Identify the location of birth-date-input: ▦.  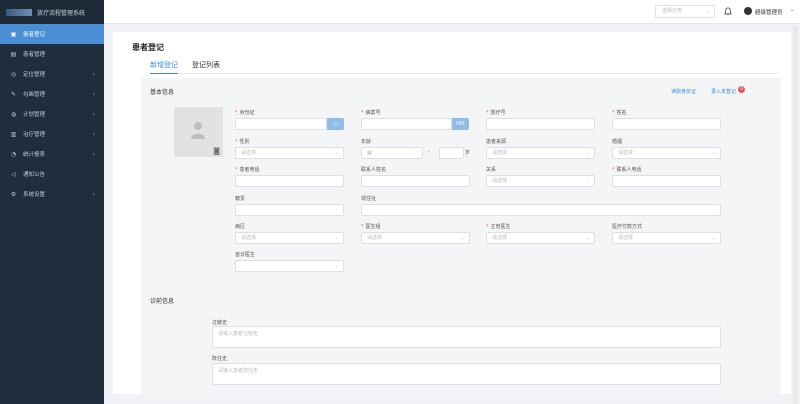
(392, 153).